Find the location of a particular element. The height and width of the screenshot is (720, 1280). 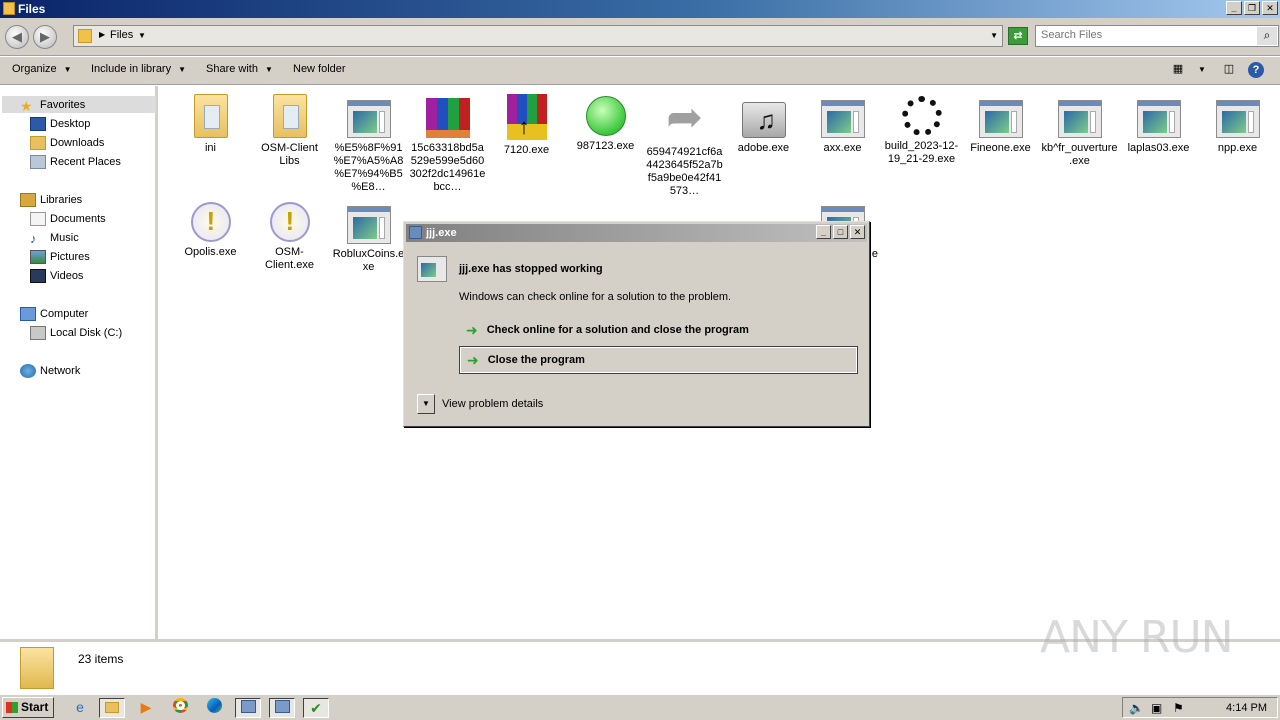

refresh-button: ⇄ is located at coordinates (1018, 36).